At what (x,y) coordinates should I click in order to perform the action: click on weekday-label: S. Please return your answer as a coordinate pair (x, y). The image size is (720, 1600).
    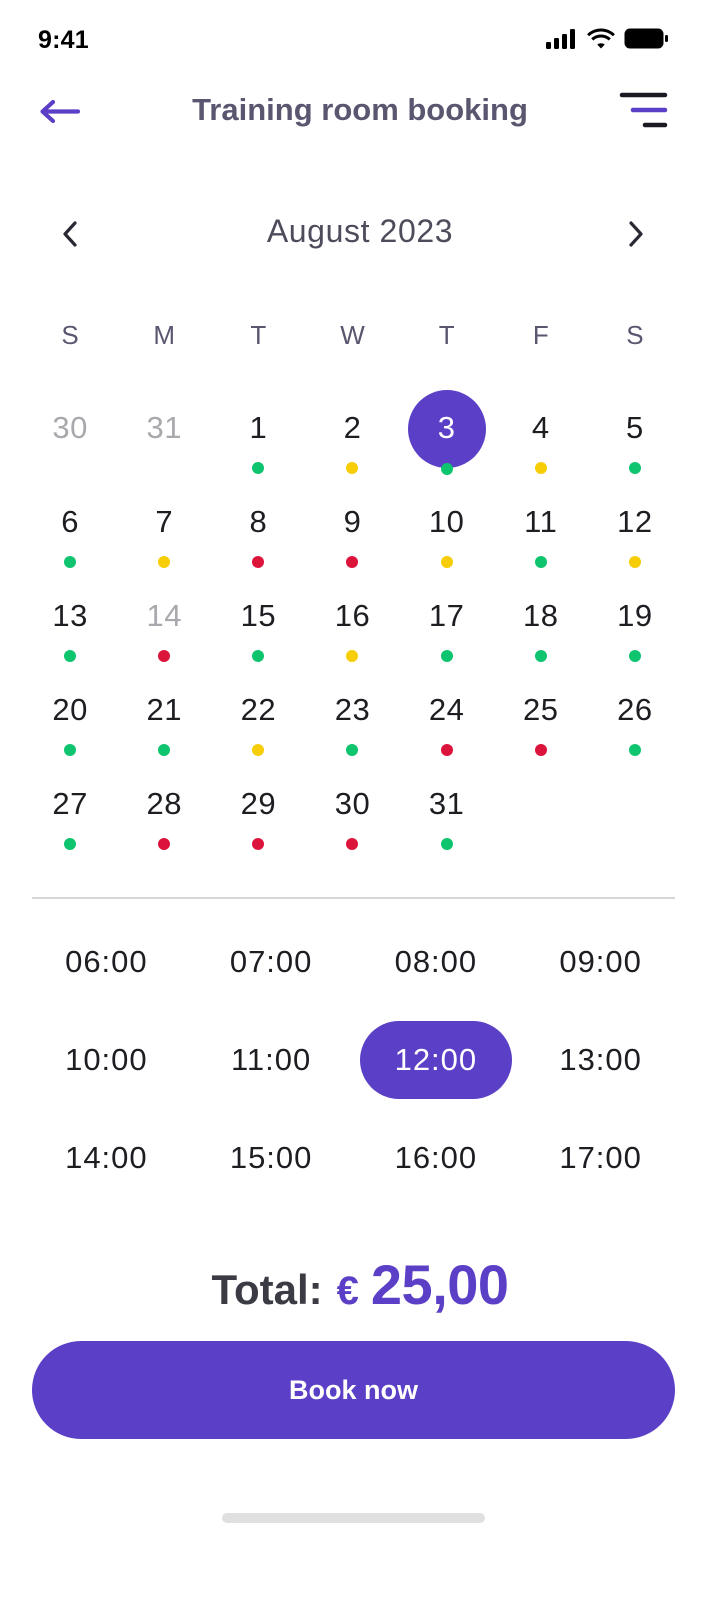
    Looking at the image, I should click on (70, 335).